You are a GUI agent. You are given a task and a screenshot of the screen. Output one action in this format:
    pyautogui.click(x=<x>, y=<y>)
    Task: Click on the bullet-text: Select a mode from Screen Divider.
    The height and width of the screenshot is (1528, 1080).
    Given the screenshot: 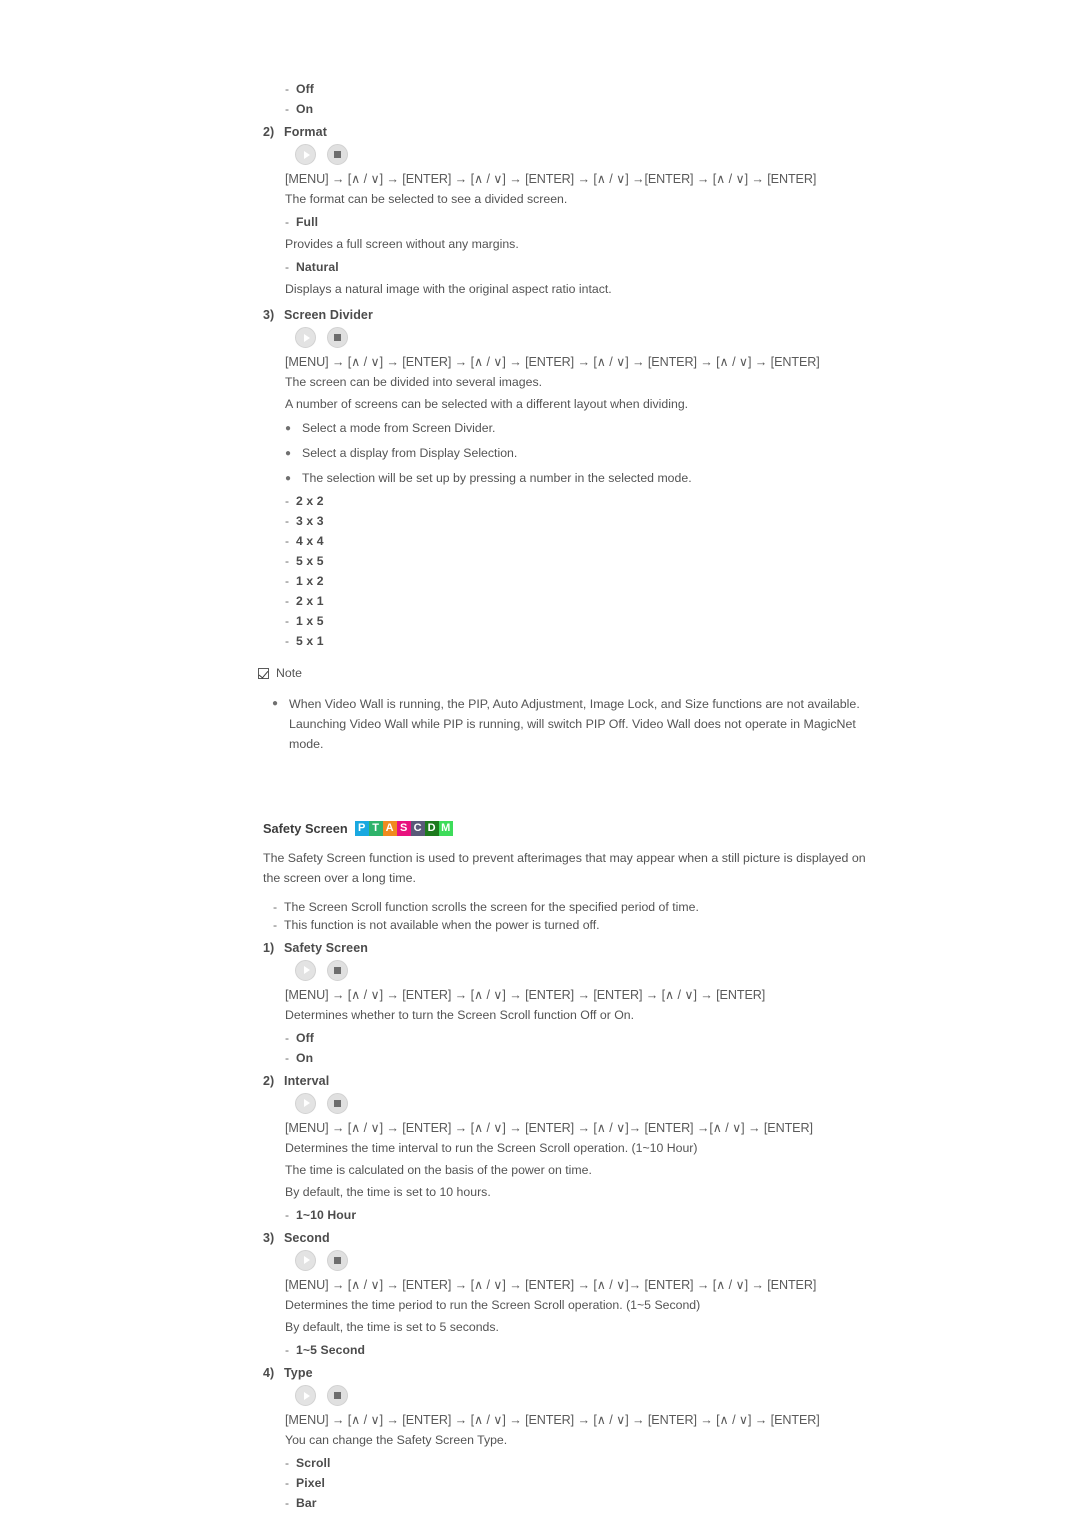 What is the action you would take?
    pyautogui.click(x=399, y=428)
    